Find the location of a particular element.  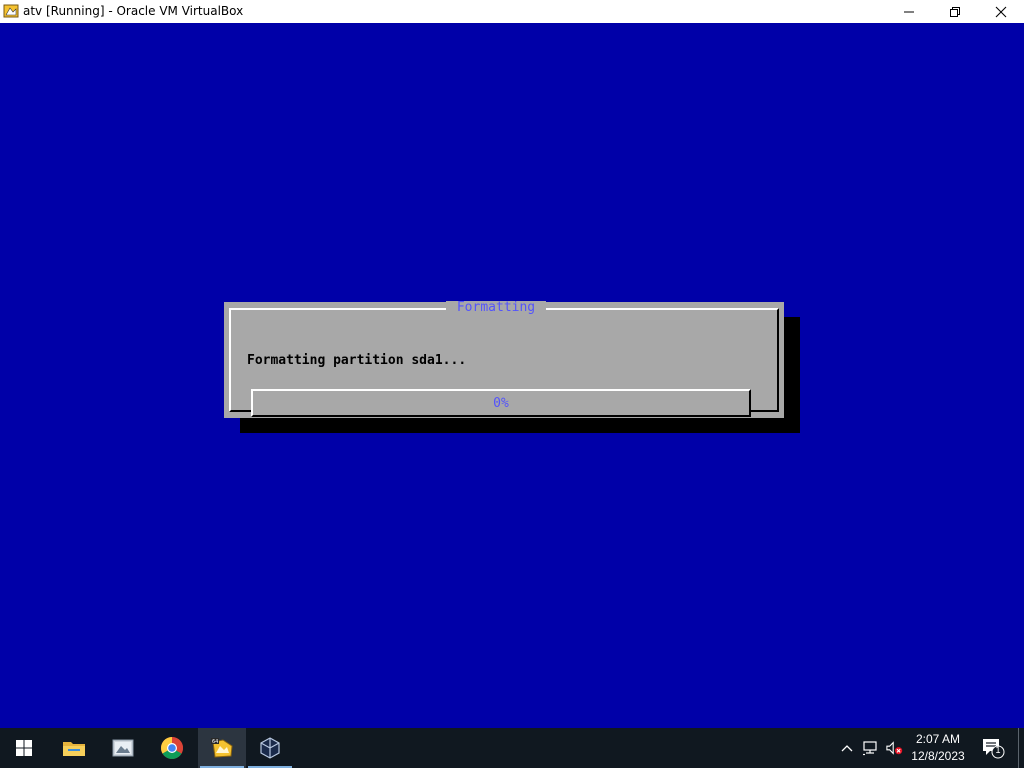

taskbar-file-explorer is located at coordinates (74, 748).